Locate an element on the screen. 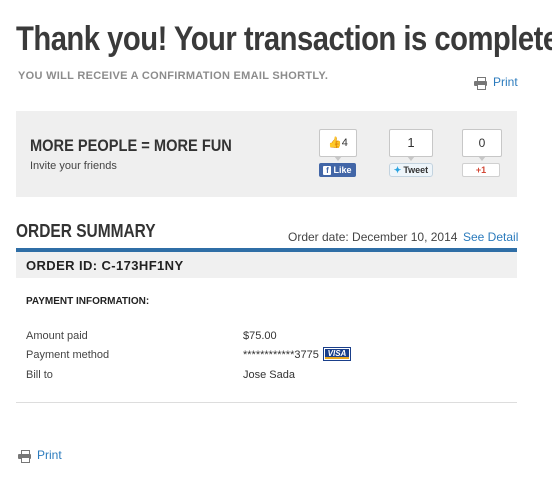 This screenshot has width=552, height=480. payment-method-label: Payment method is located at coordinates (68, 355).